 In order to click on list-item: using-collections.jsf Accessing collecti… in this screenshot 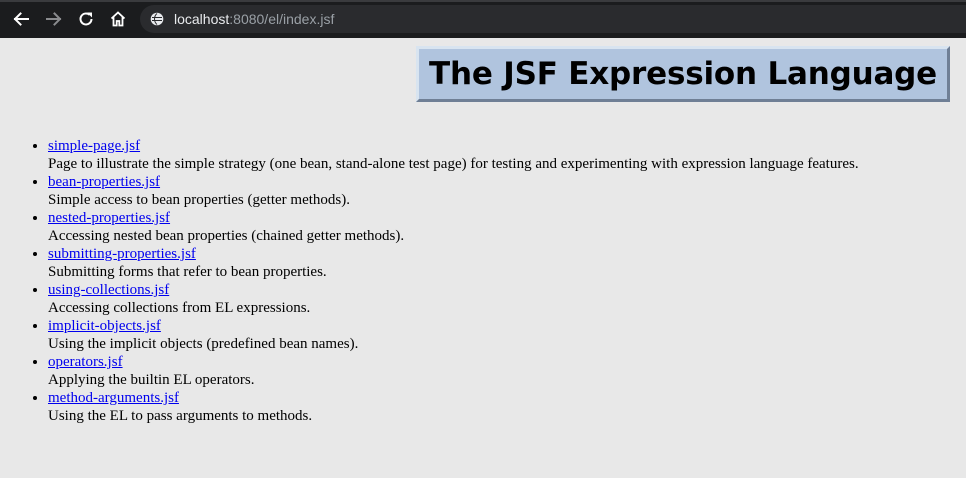, I will do `click(453, 299)`.